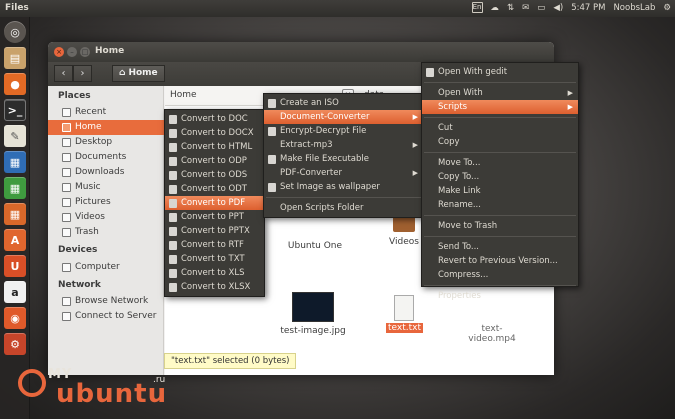  What do you see at coordinates (214, 231) in the screenshot?
I see `menu-item-convert-pptx: Convert to PPTX` at bounding box center [214, 231].